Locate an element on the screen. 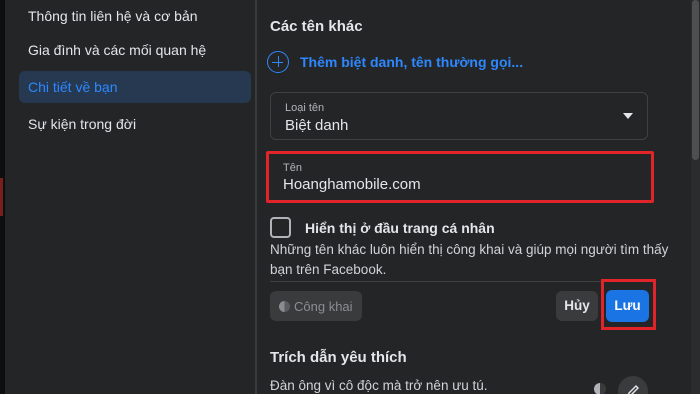 The width and height of the screenshot is (700, 394). scrollbar-thumb is located at coordinates (695, 80).